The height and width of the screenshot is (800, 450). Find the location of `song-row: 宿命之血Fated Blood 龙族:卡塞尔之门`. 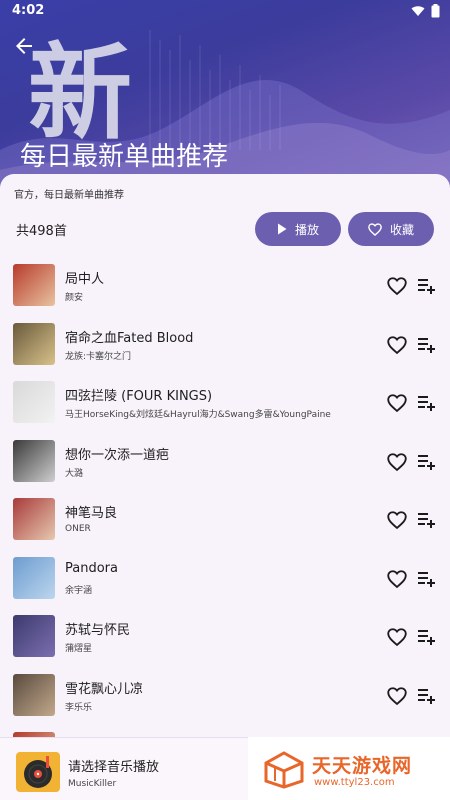

song-row: 宿命之血Fated Blood 龙族:卡塞尔之门 is located at coordinates (225, 346).